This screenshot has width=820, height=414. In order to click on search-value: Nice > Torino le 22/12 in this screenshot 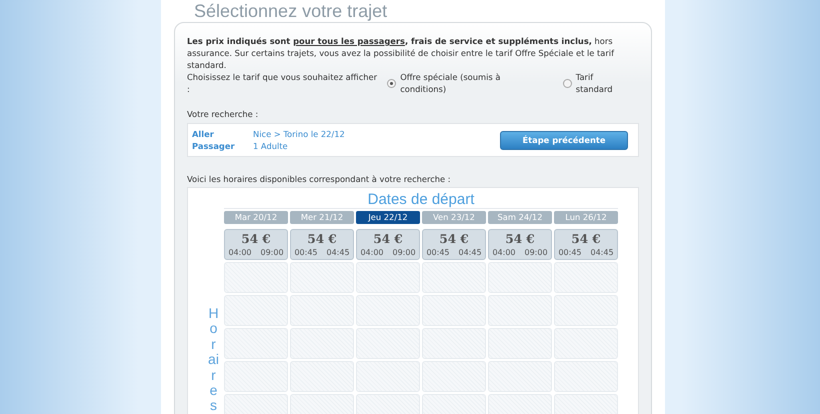, I will do `click(299, 134)`.